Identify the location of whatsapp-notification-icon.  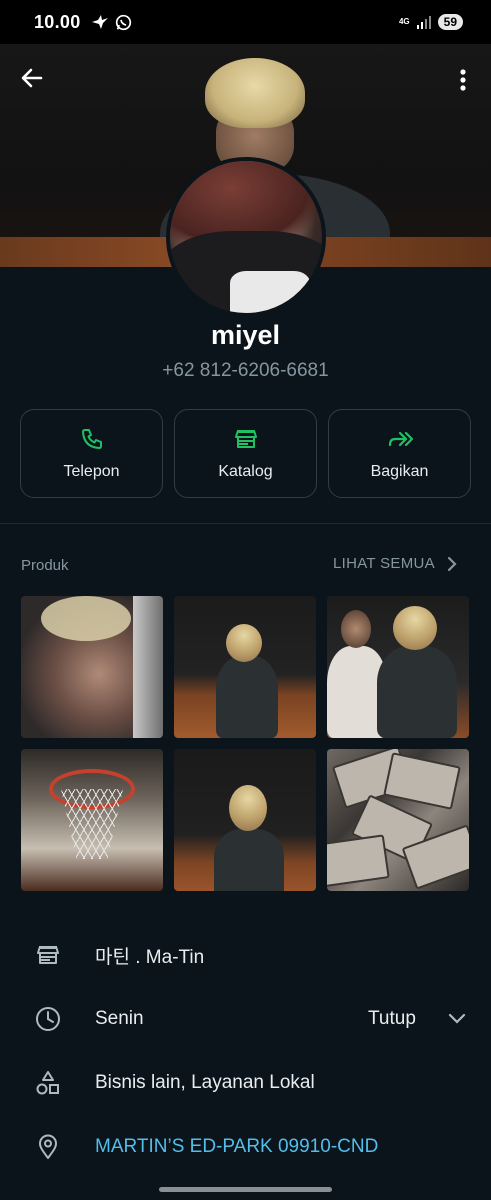
(123, 22).